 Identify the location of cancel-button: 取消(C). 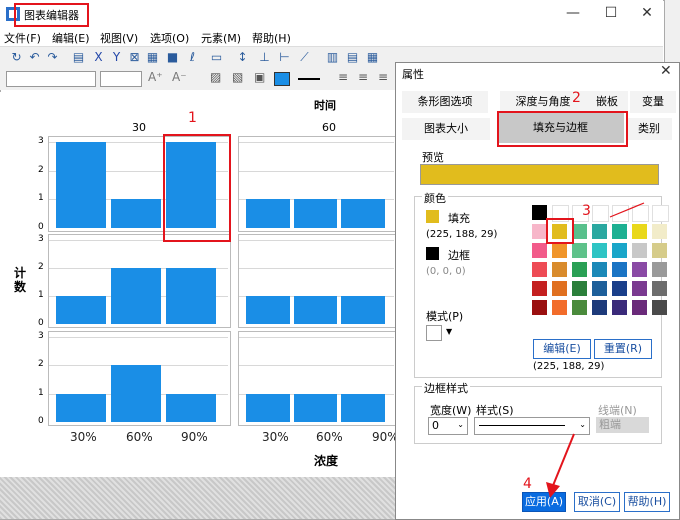
(597, 502).